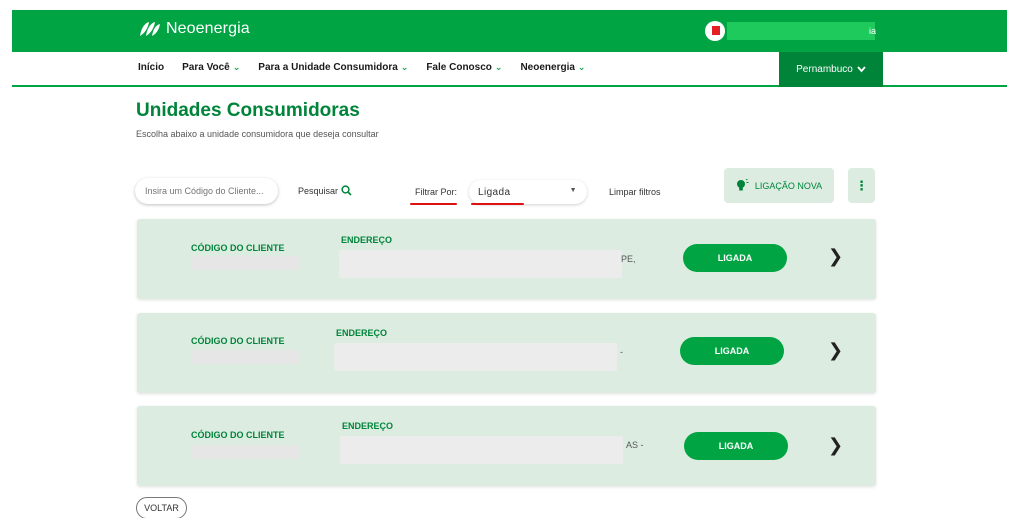 The height and width of the screenshot is (518, 1009). Describe the element at coordinates (333, 67) in the screenshot. I see `nav-item-unidade-consumidora: Para a Unidade Consumidora ⌄` at that location.